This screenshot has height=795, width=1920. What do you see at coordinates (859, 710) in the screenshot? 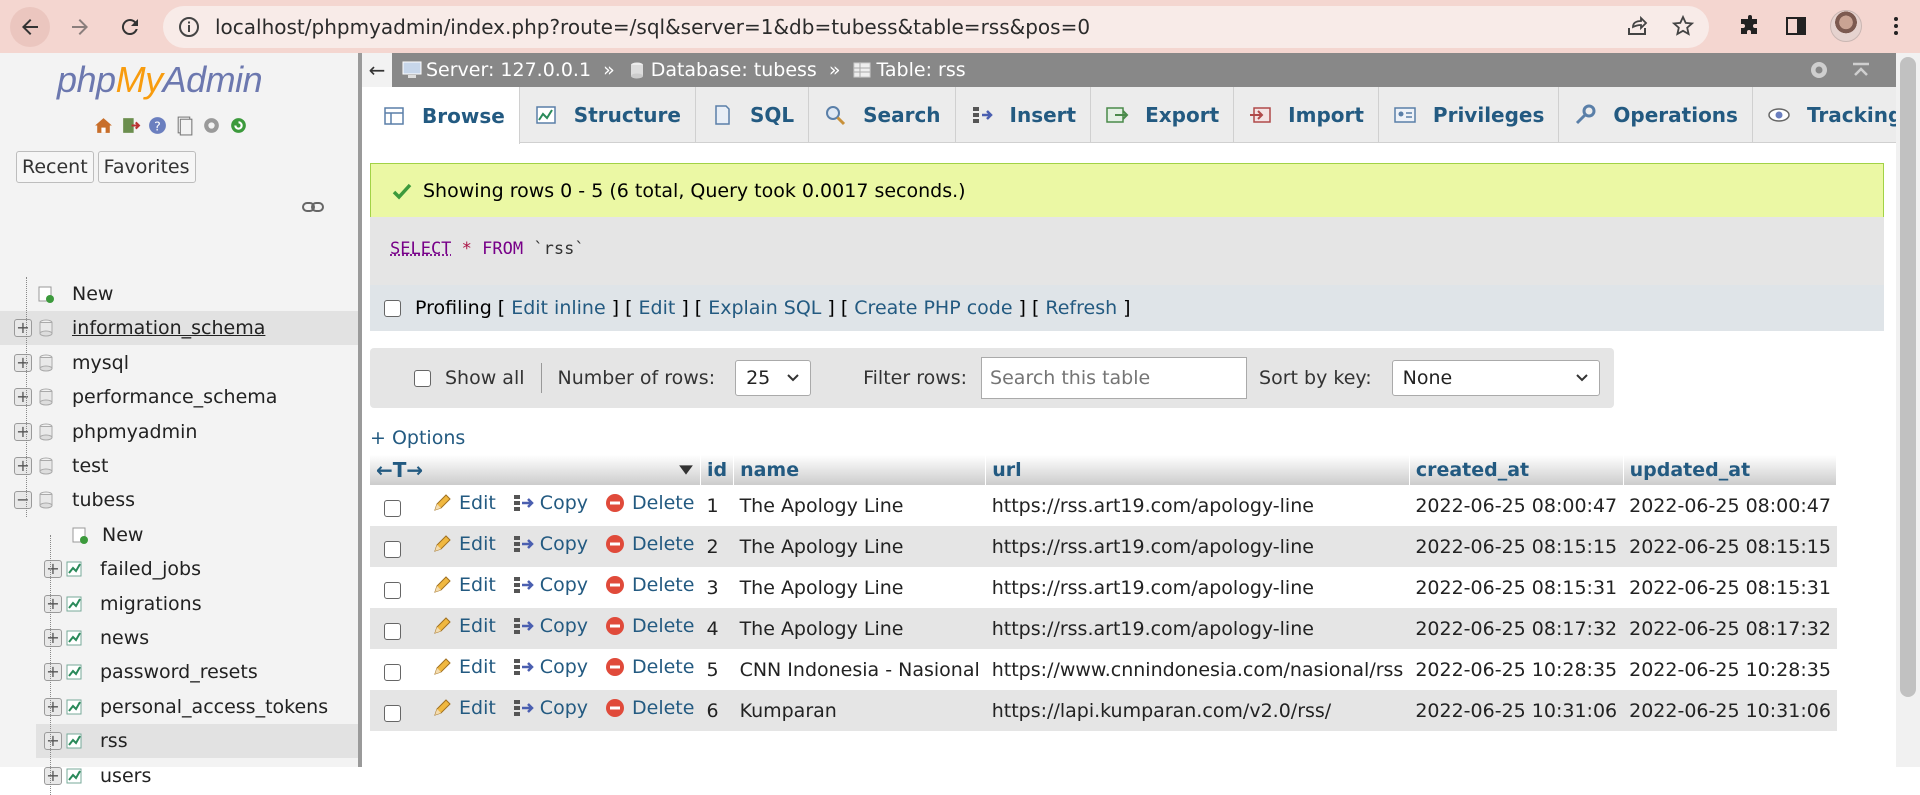
I see `cell-name: Kumparan` at bounding box center [859, 710].